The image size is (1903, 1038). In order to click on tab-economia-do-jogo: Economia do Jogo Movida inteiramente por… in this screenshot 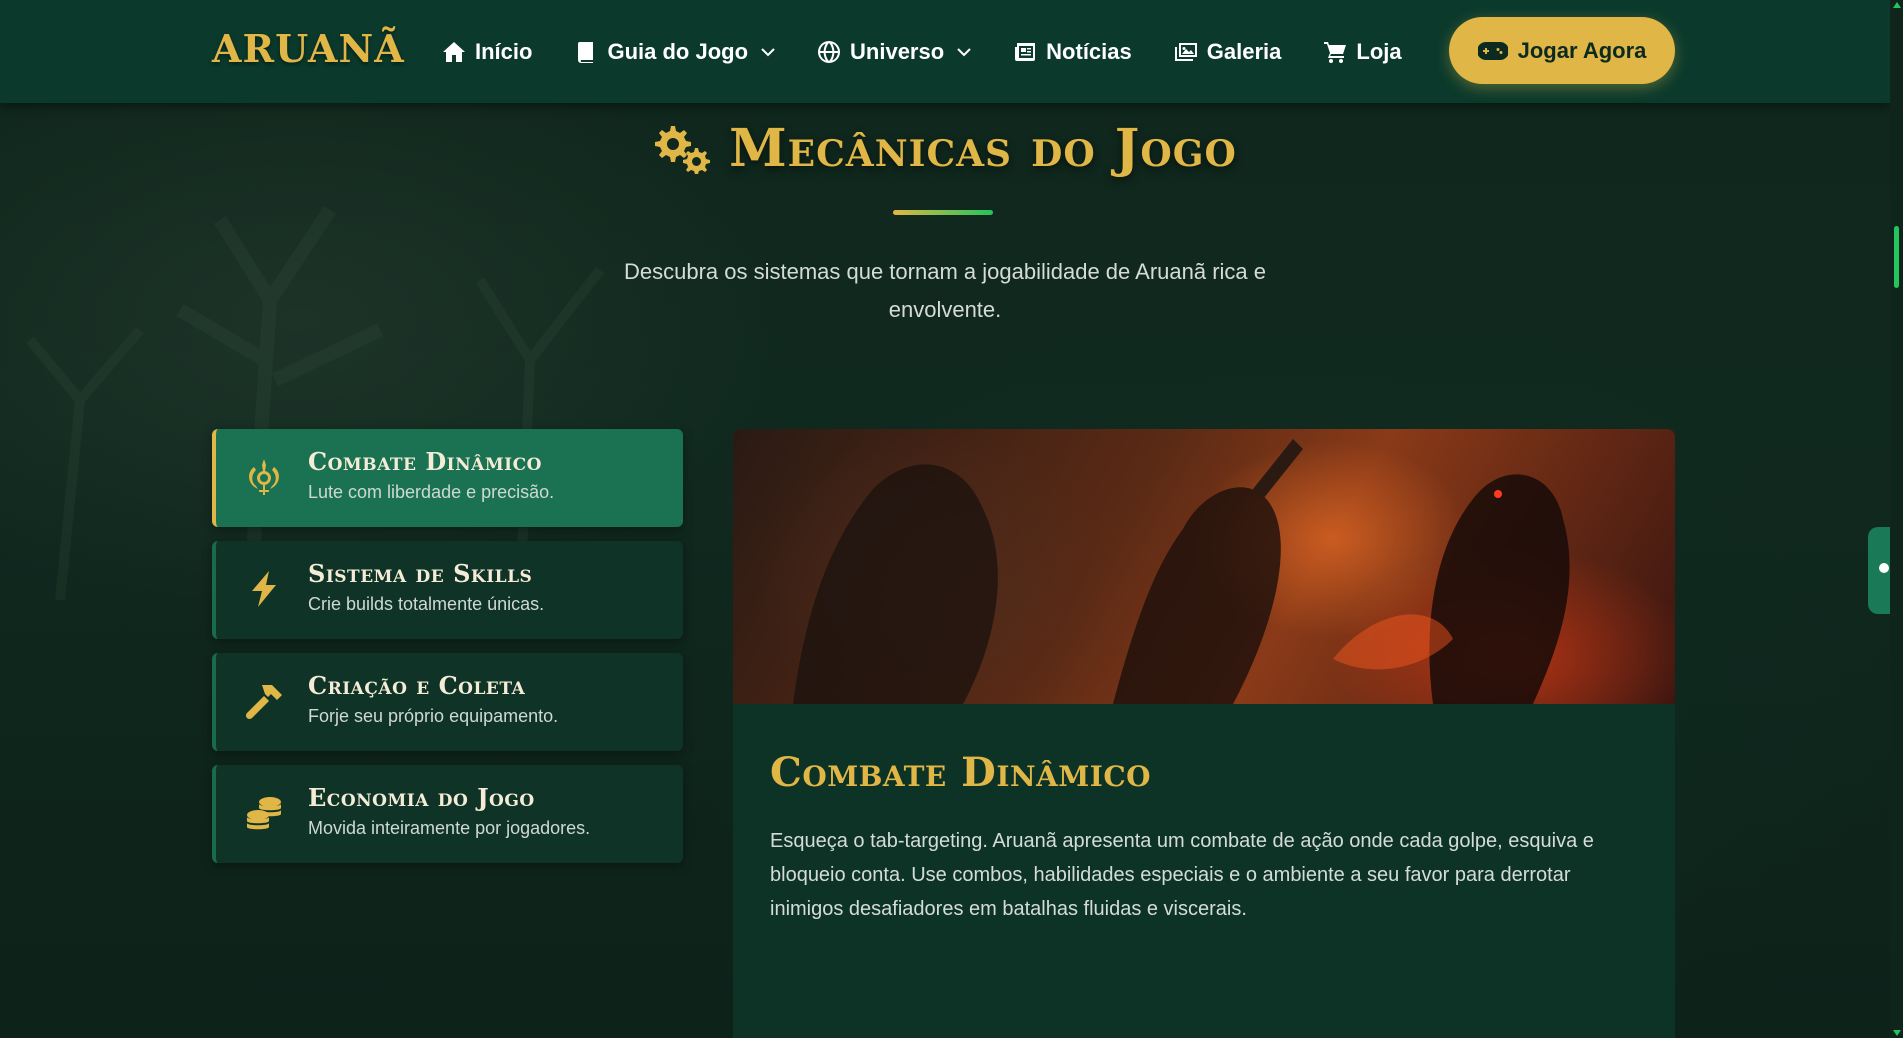, I will do `click(447, 814)`.